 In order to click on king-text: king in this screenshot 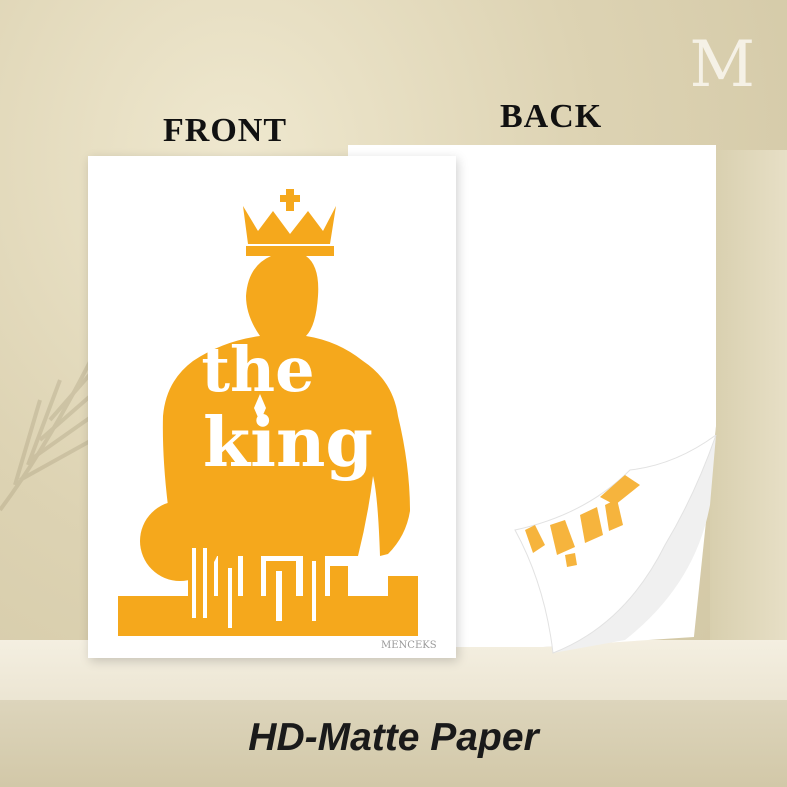, I will do `click(288, 443)`.